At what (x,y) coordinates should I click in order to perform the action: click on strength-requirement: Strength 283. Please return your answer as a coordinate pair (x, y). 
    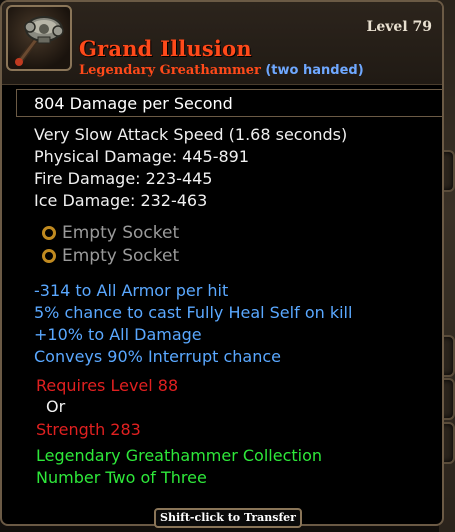
    Looking at the image, I should click on (88, 429).